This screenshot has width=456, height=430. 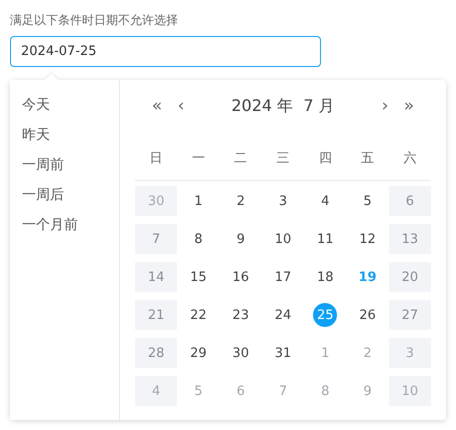 I want to click on day-cell: 2, so click(x=241, y=201).